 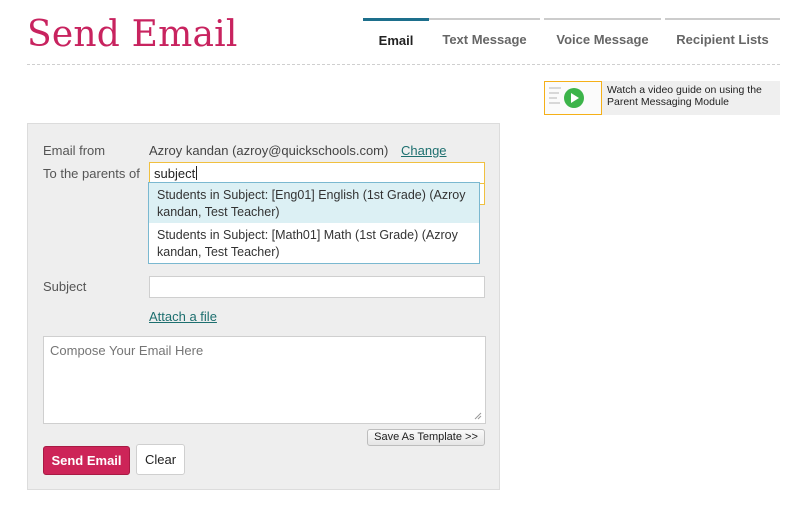 What do you see at coordinates (197, 173) in the screenshot?
I see `text-caret` at bounding box center [197, 173].